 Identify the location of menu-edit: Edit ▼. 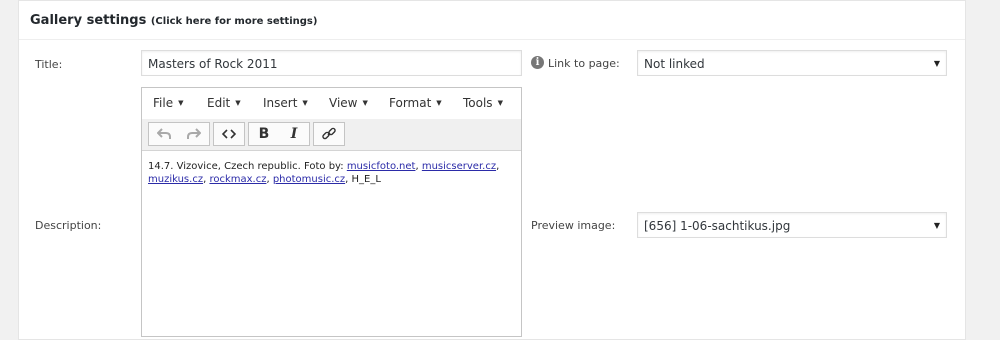
(224, 103).